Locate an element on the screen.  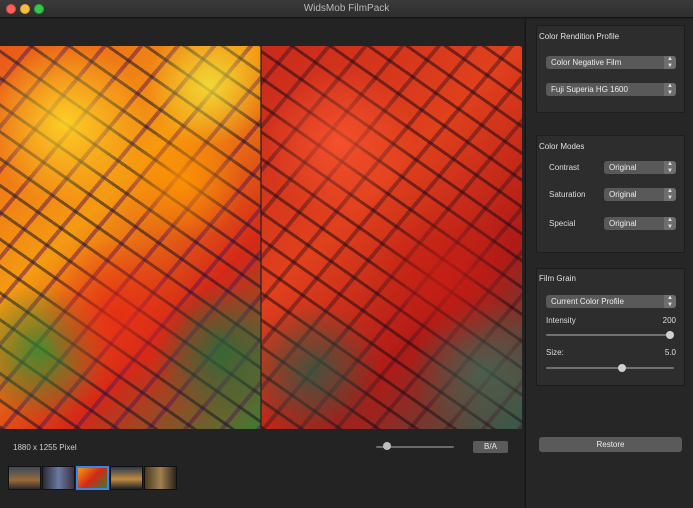
window-title: WidsMob FilmPack is located at coordinates (346, 8).